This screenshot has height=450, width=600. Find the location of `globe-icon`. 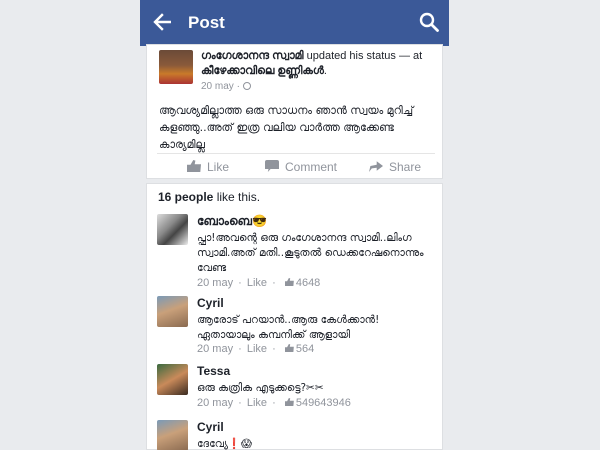

globe-icon is located at coordinates (246, 86).